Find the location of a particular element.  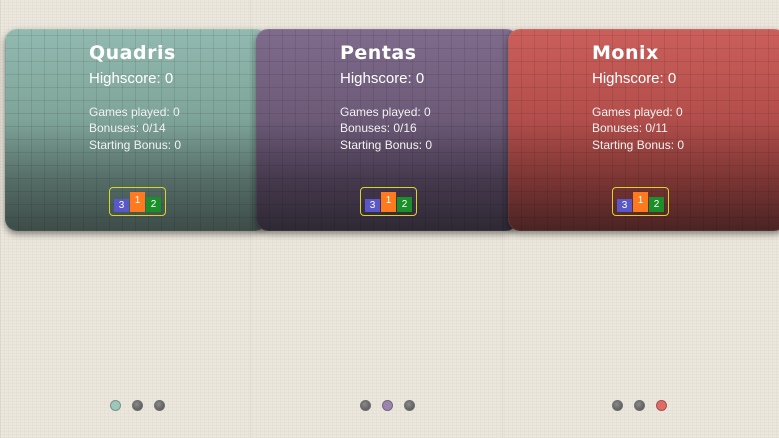

bonuses-label: Bonuses: 0/14 is located at coordinates (127, 128).